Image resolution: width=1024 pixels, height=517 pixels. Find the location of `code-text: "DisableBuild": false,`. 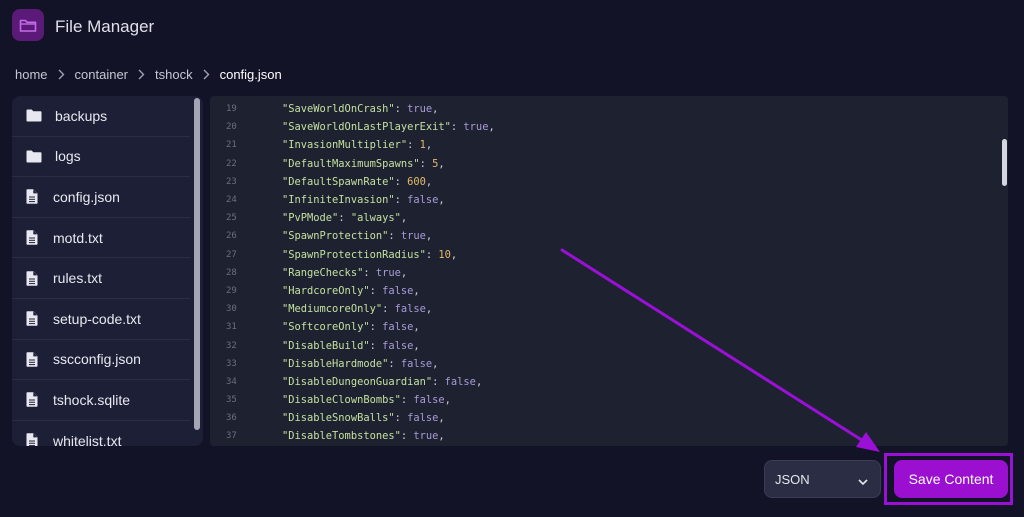

code-text: "DisableBuild": false, is located at coordinates (351, 345).